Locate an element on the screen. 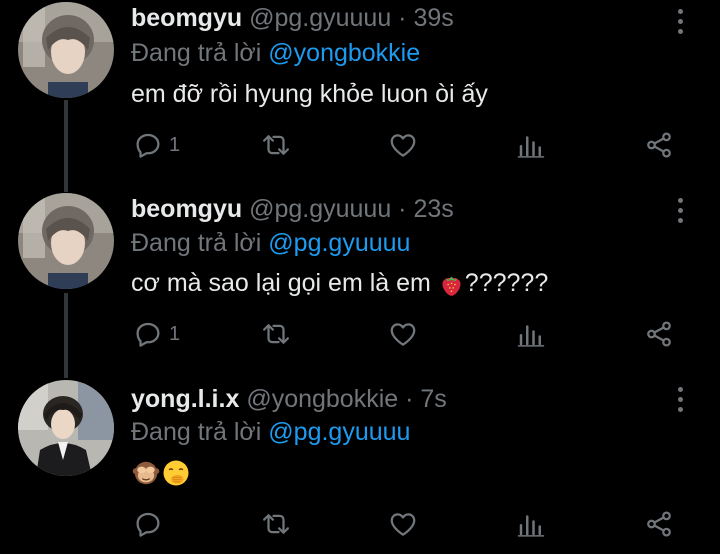 Image resolution: width=720 pixels, height=554 pixels. timestamp: 39s is located at coordinates (433, 18).